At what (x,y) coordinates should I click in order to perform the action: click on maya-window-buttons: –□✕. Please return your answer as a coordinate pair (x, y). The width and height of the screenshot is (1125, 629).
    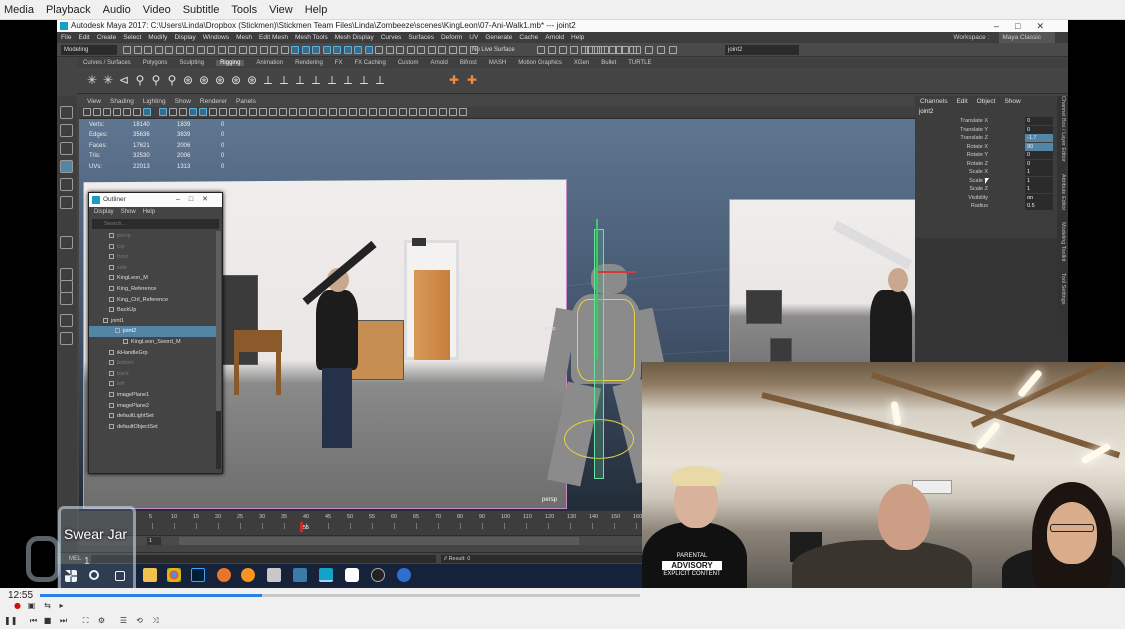
    Looking at the image, I should click on (1027, 26).